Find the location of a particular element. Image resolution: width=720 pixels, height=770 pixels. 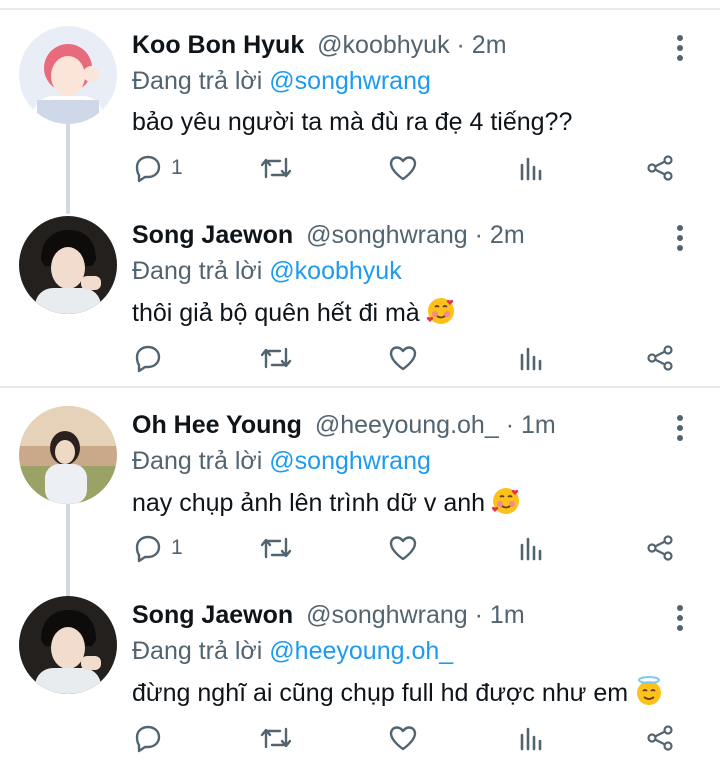

tweet-text-content: thôi giả bộ quên hết đi mà is located at coordinates (276, 313).